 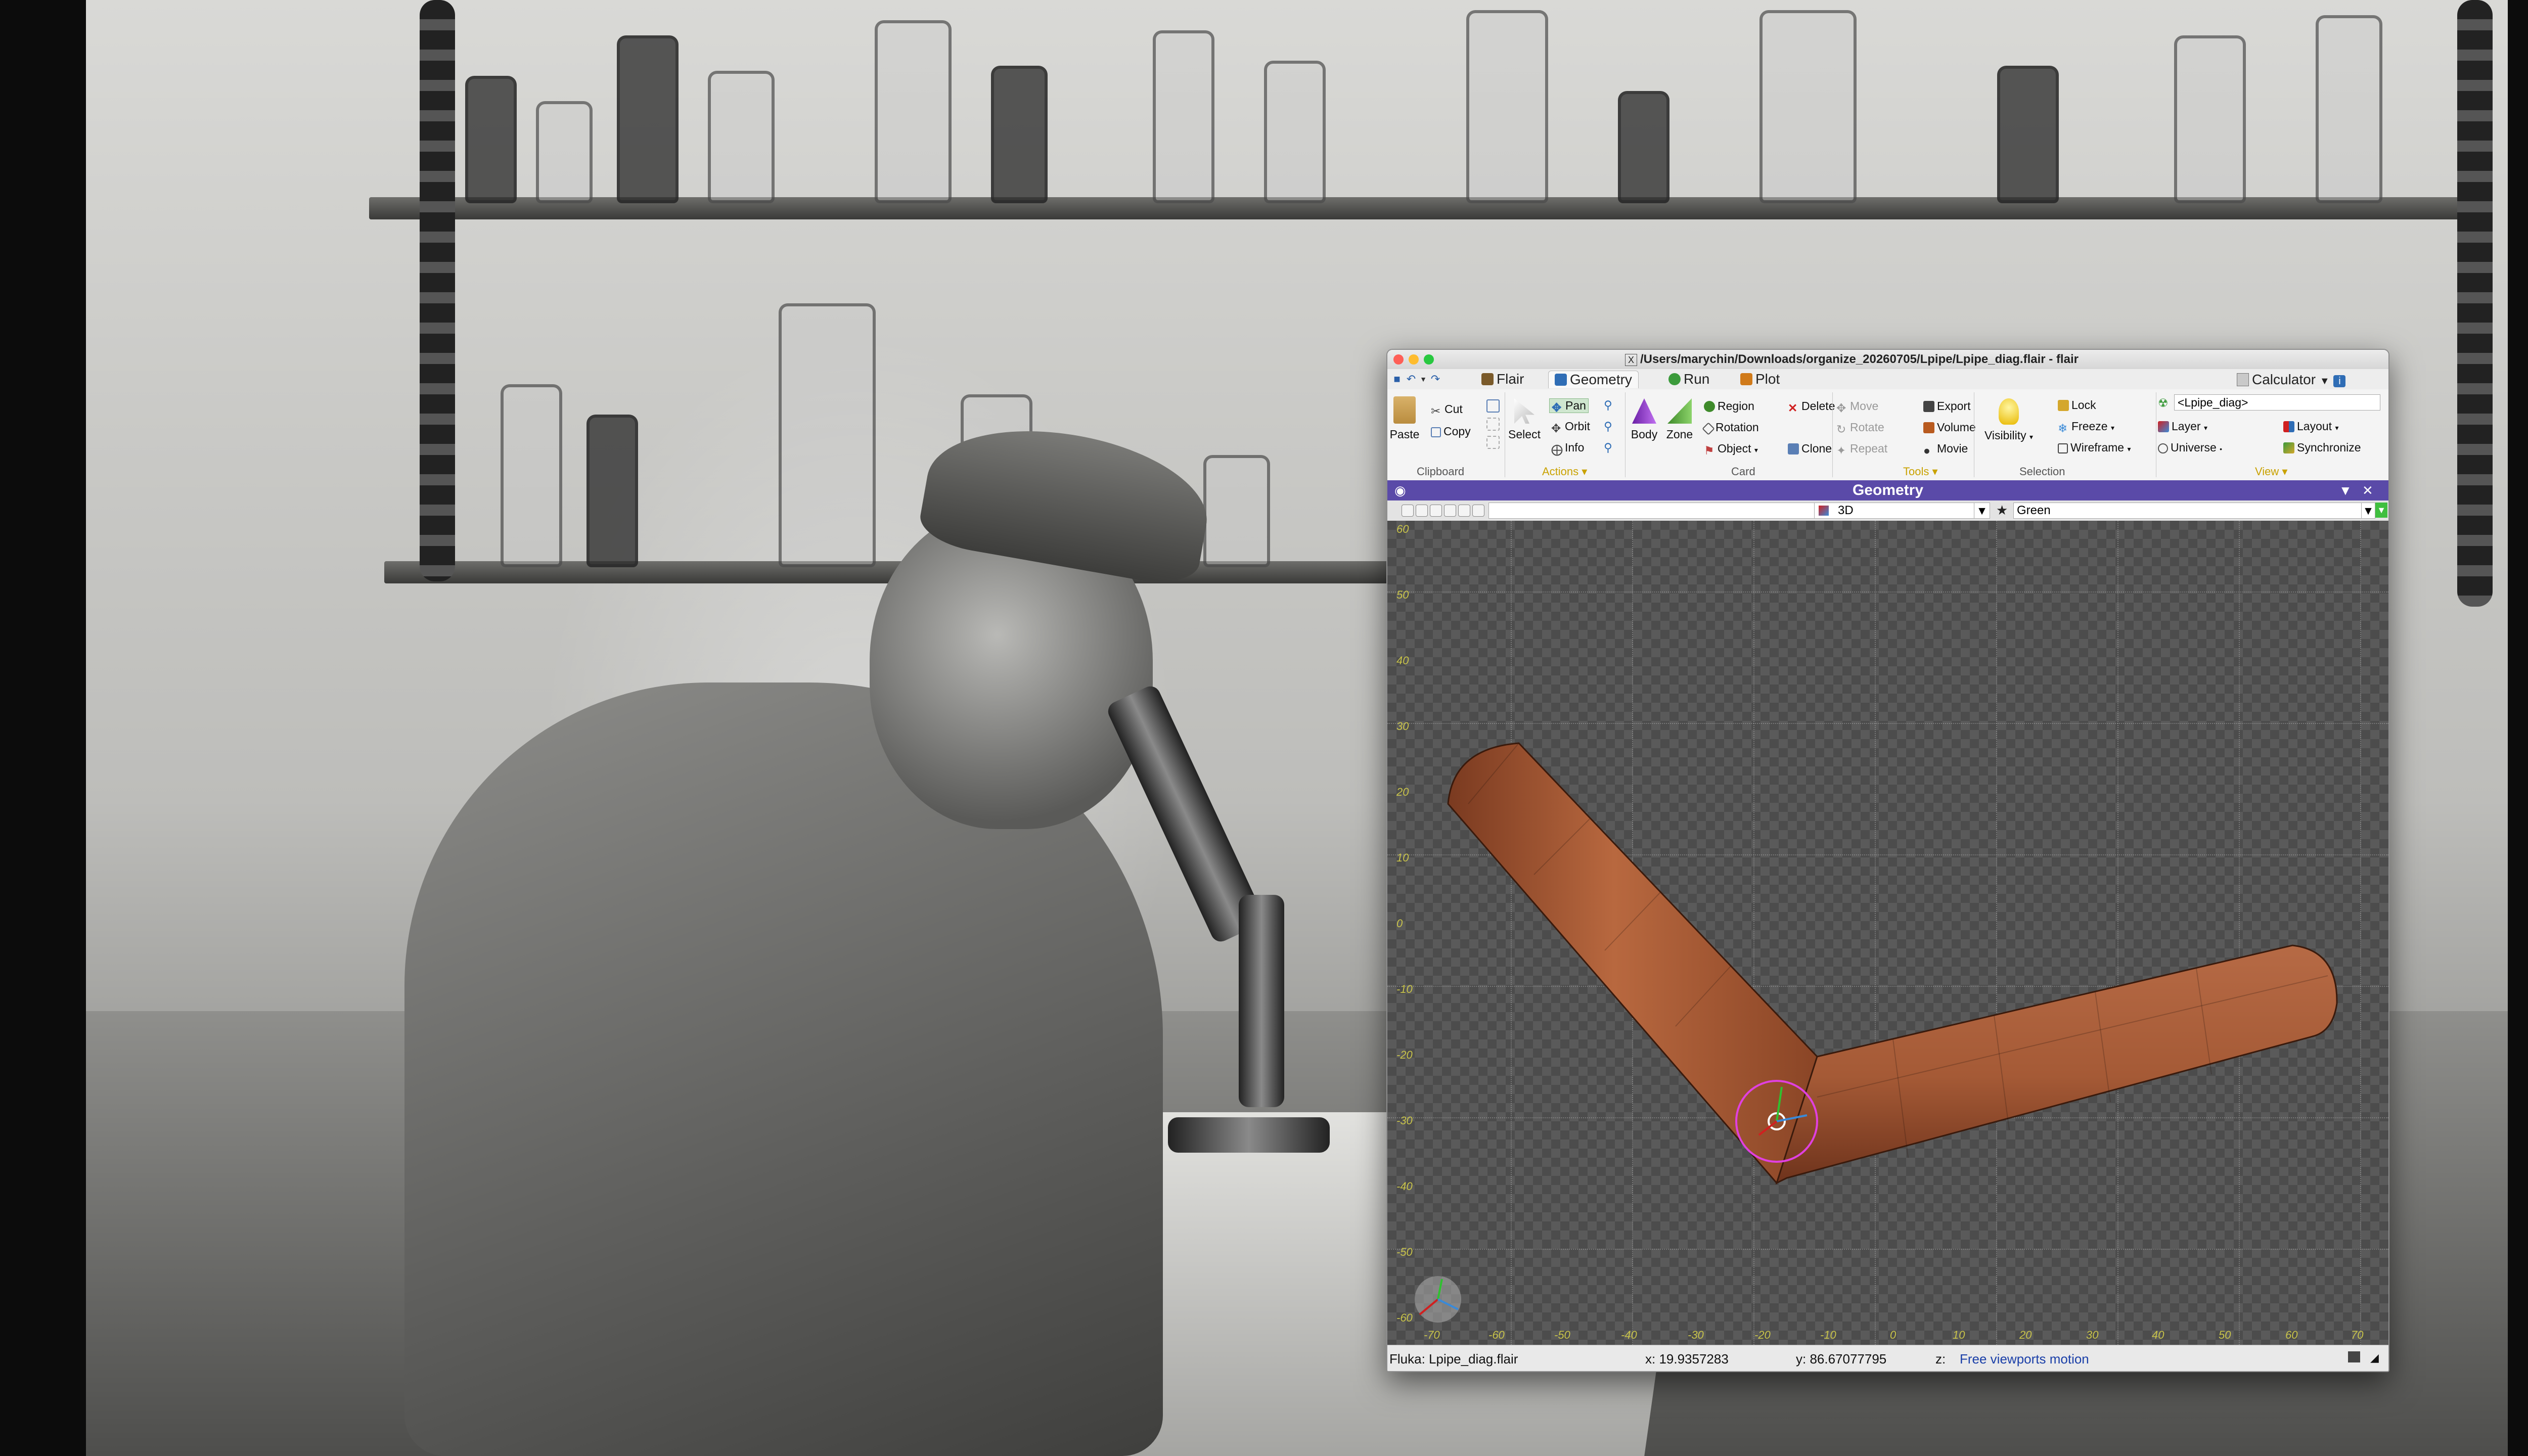 What do you see at coordinates (1644, 411) in the screenshot?
I see `cone-icon` at bounding box center [1644, 411].